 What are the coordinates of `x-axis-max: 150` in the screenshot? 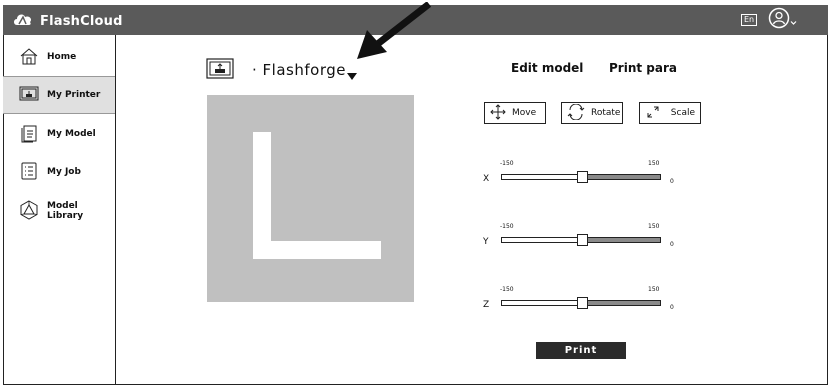 It's located at (654, 163).